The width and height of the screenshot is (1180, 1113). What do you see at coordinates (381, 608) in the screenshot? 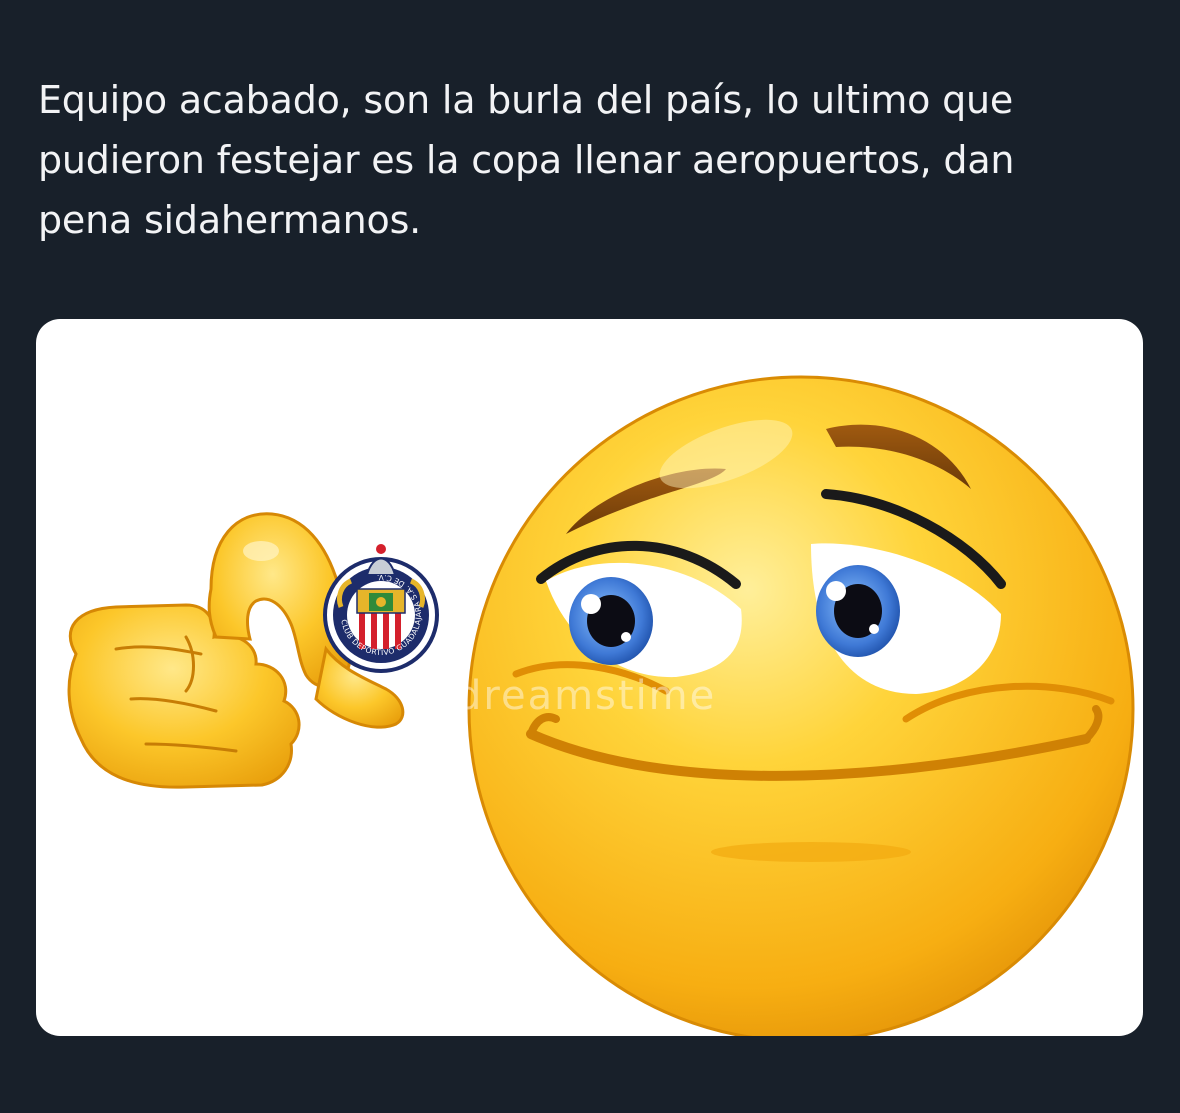
I see `club-badge: CLUB DEPORTIVO GUADALAJARA S.A. DE C.V.` at bounding box center [381, 608].